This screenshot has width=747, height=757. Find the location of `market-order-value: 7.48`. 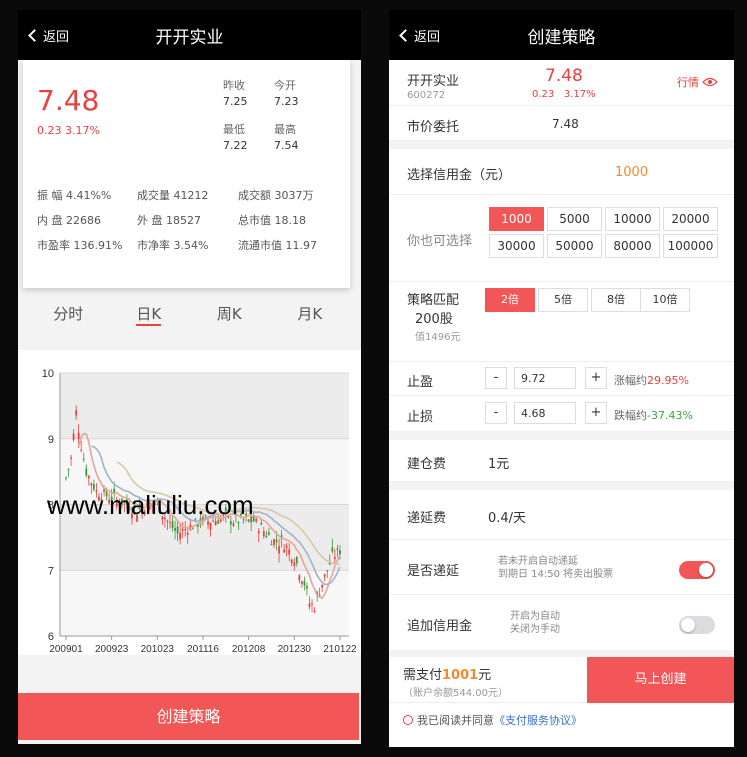

market-order-value: 7.48 is located at coordinates (565, 124).